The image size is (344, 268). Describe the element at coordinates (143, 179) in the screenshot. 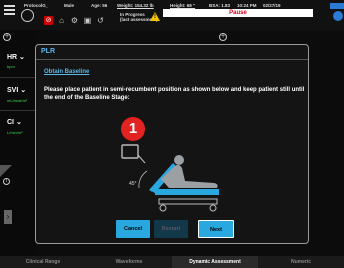

I see `angle-arc` at that location.